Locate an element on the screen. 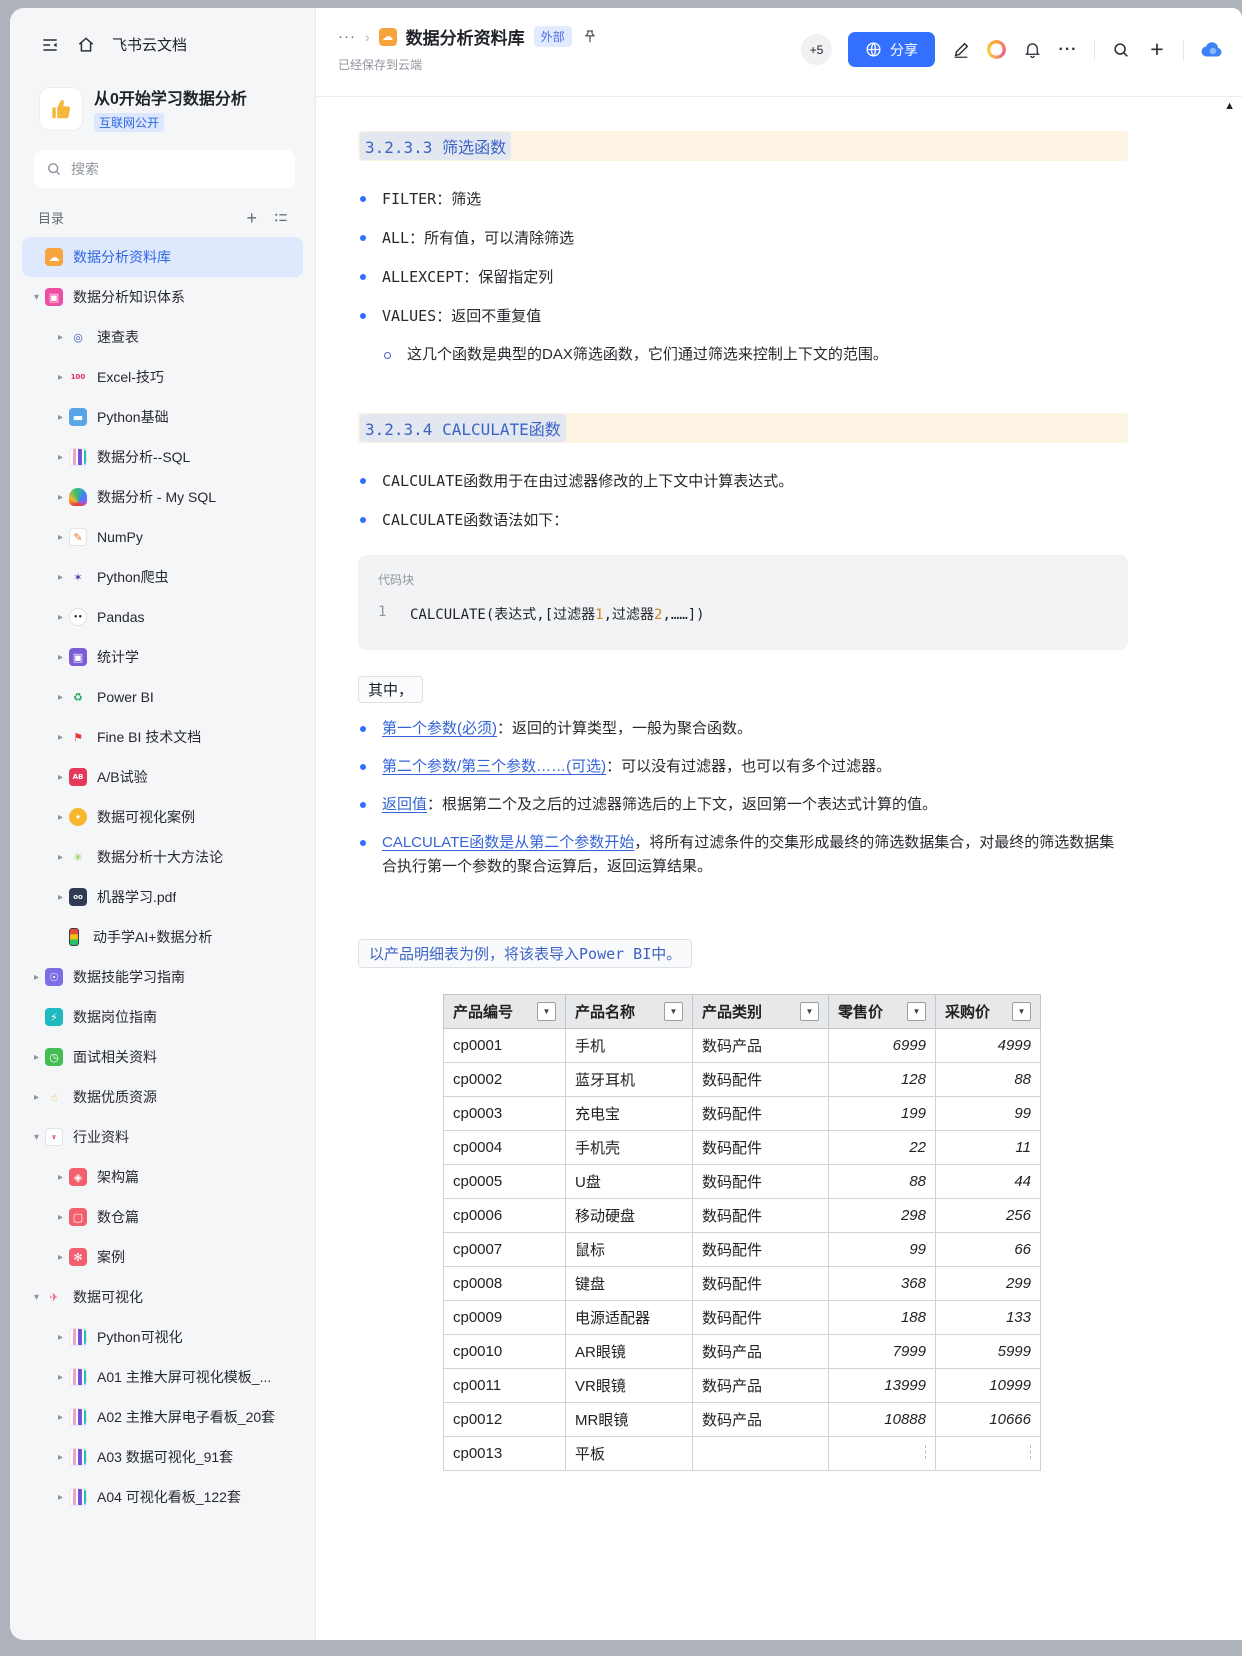 This screenshot has height=1656, width=1242. sidebar-item: ▸ ⚑ Fine BI 技术文档 is located at coordinates (162, 737).